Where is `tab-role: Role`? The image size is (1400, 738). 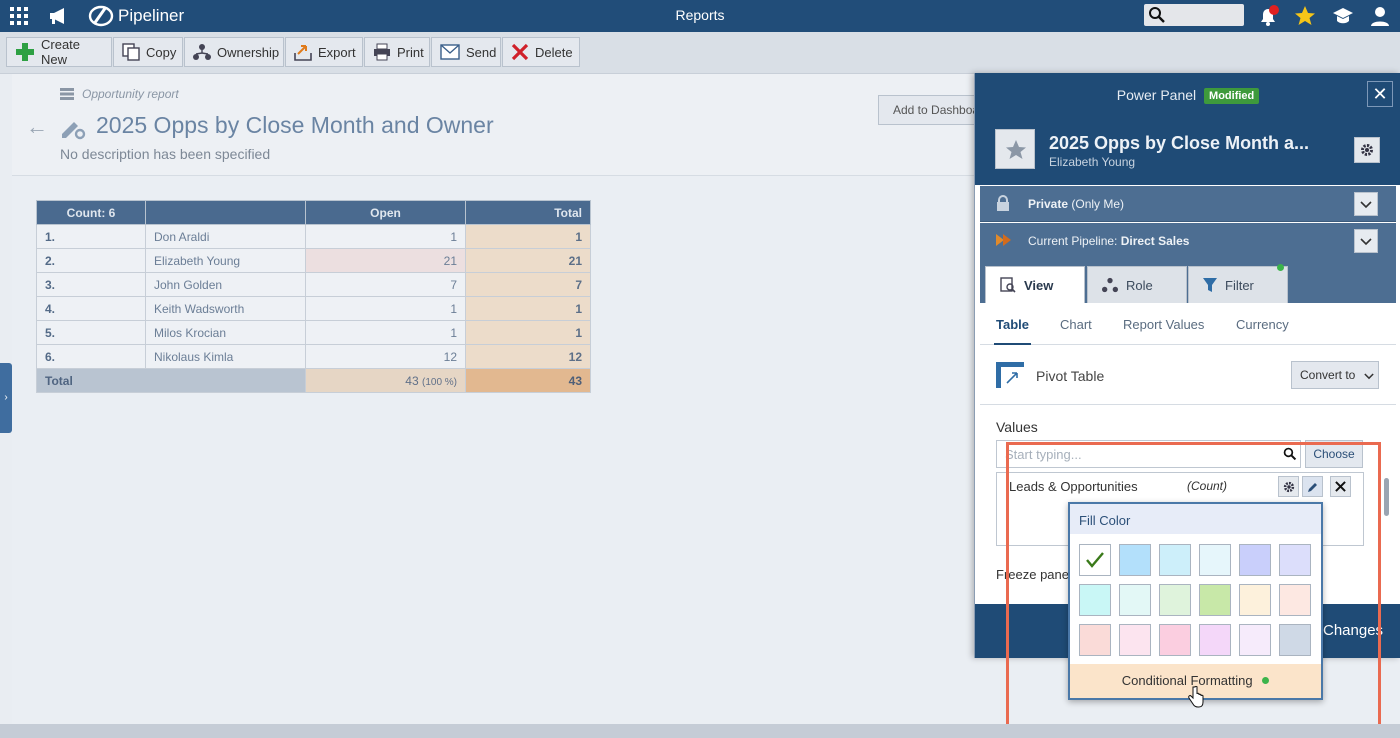
tab-role: Role is located at coordinates (1137, 284).